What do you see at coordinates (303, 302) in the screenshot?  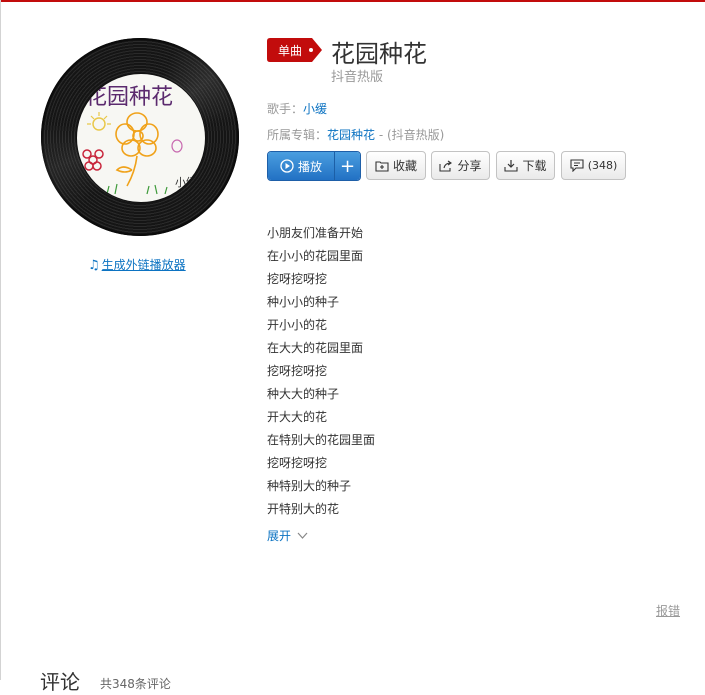 I see `lyric-line: 种小小的种子` at bounding box center [303, 302].